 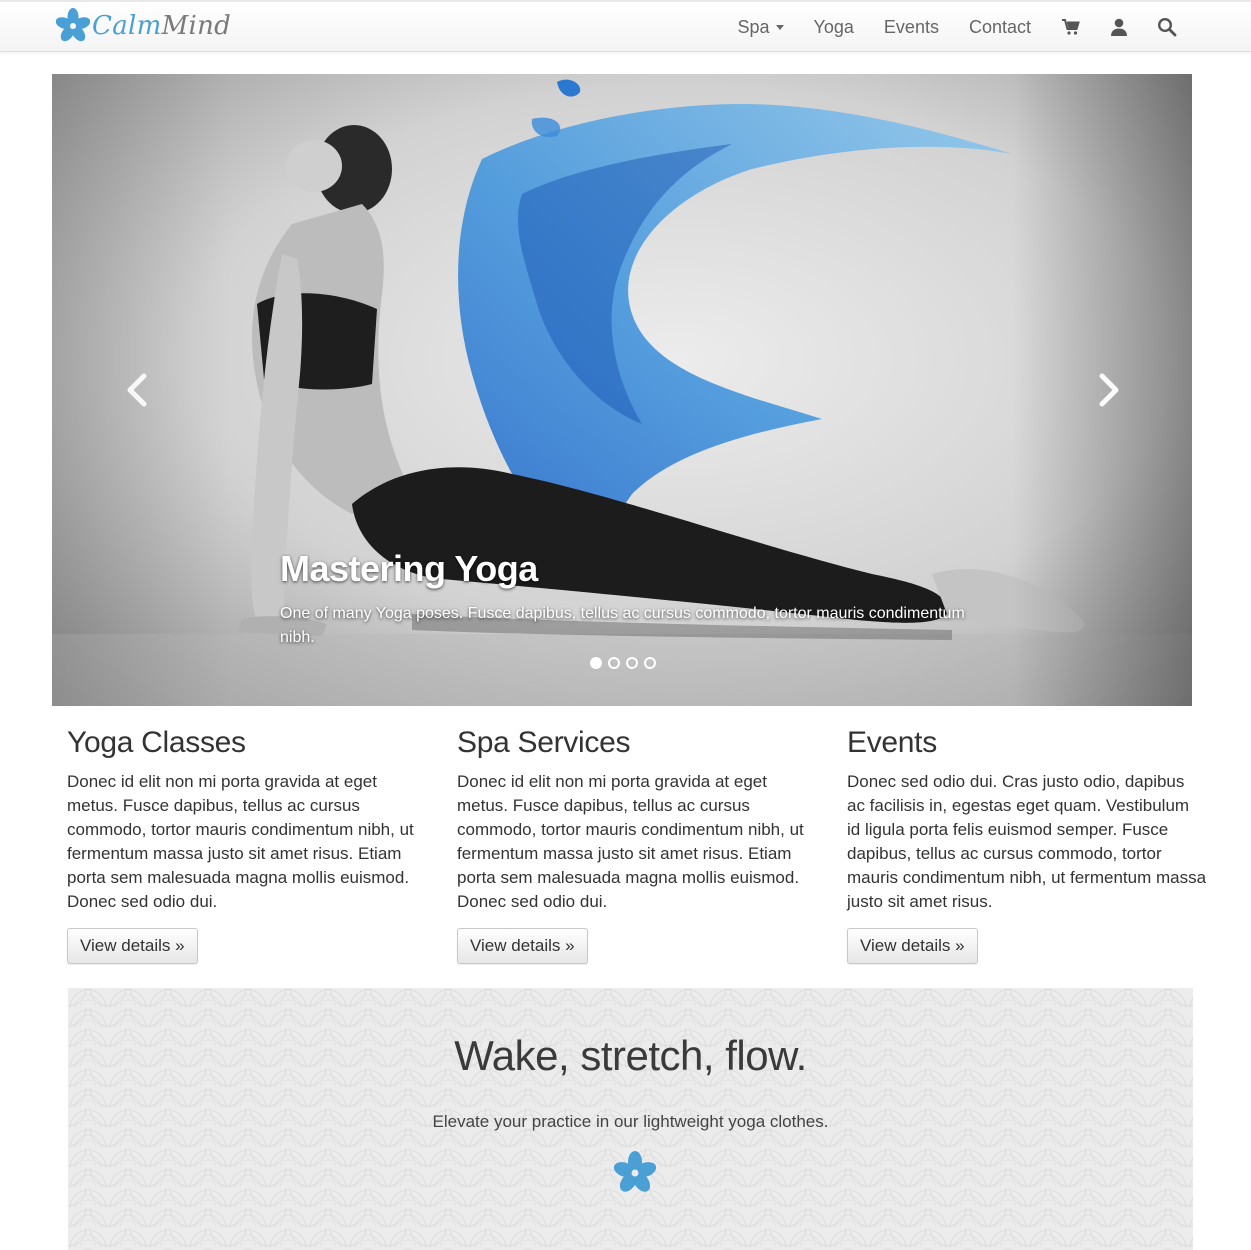 I want to click on nav-spa-dropdown: Spa, so click(x=761, y=27).